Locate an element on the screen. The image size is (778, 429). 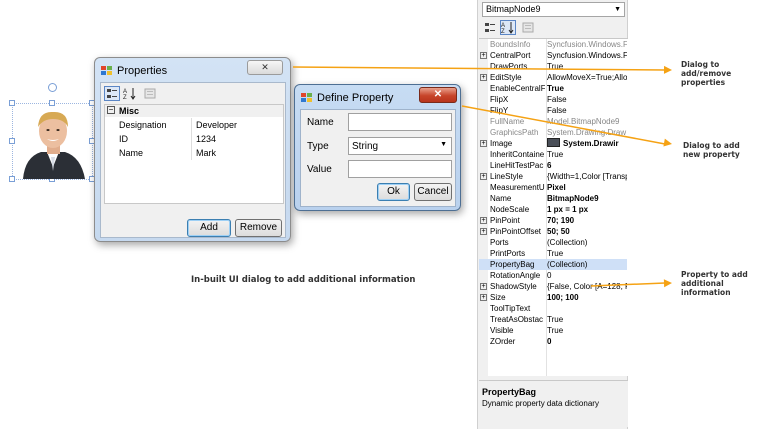
arrow-properties-dialog-line is located at coordinates (479, 68).